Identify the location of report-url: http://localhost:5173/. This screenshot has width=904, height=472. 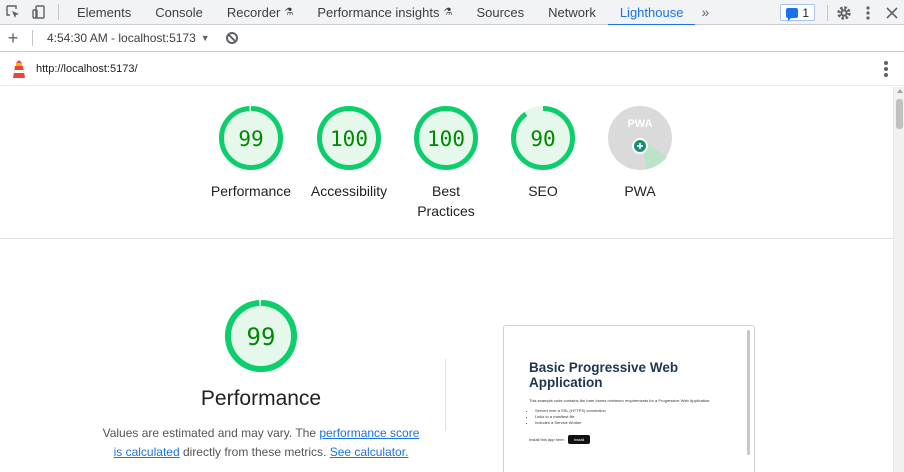
(87, 69).